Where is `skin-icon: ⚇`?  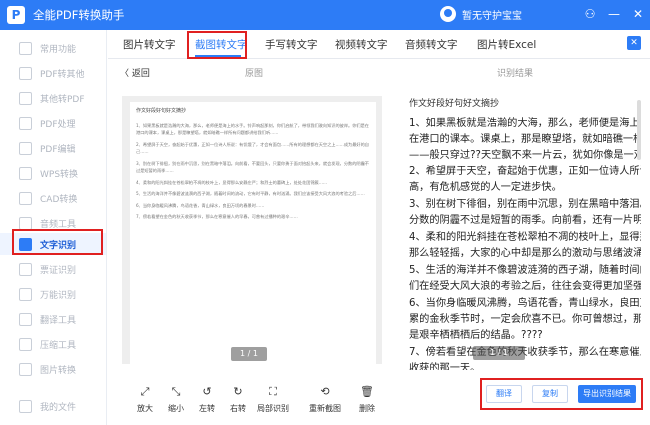 skin-icon: ⚇ is located at coordinates (590, 14).